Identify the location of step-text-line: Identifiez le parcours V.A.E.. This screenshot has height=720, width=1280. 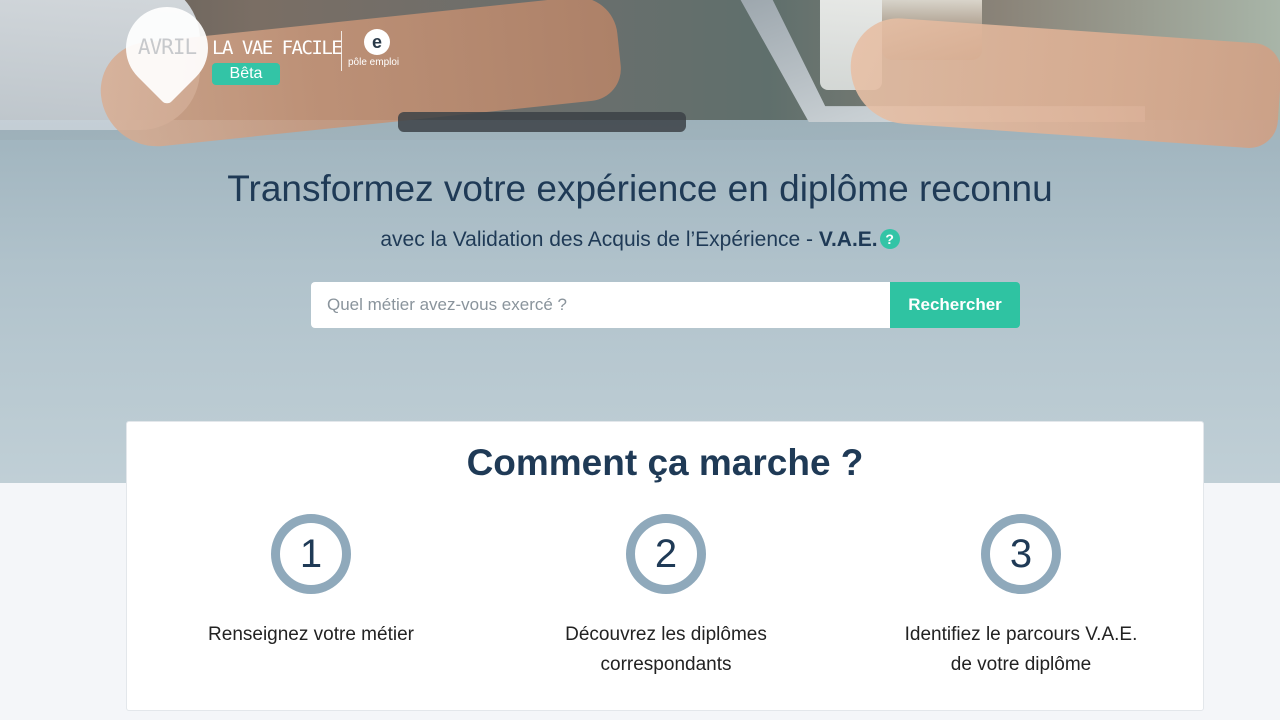
(1021, 634).